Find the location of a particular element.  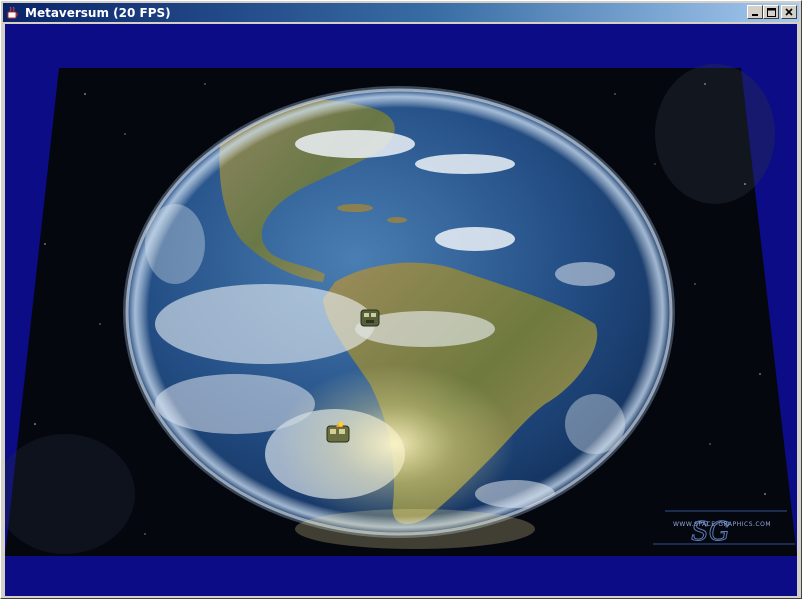

window-controls is located at coordinates (772, 12).